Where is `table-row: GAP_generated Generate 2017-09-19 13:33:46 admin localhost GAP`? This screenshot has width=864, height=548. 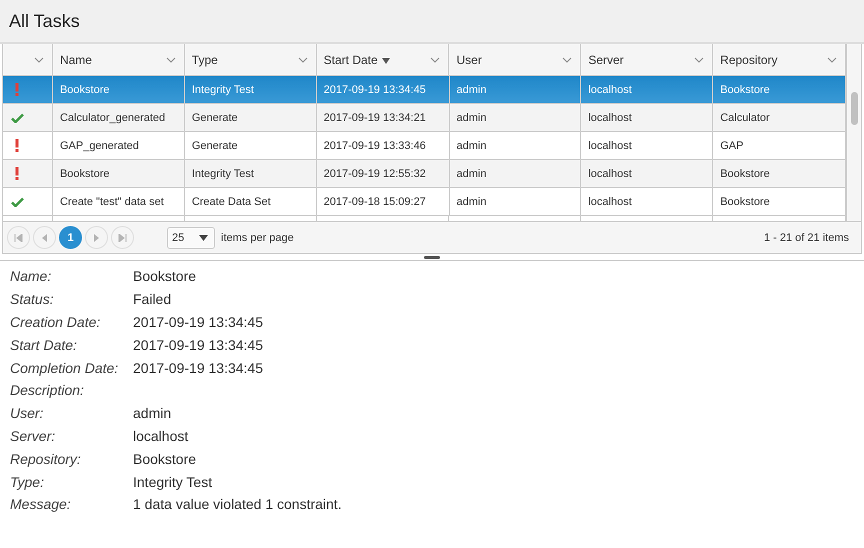
table-row: GAP_generated Generate 2017-09-19 13:33:46 admin localhost GAP is located at coordinates (424, 146).